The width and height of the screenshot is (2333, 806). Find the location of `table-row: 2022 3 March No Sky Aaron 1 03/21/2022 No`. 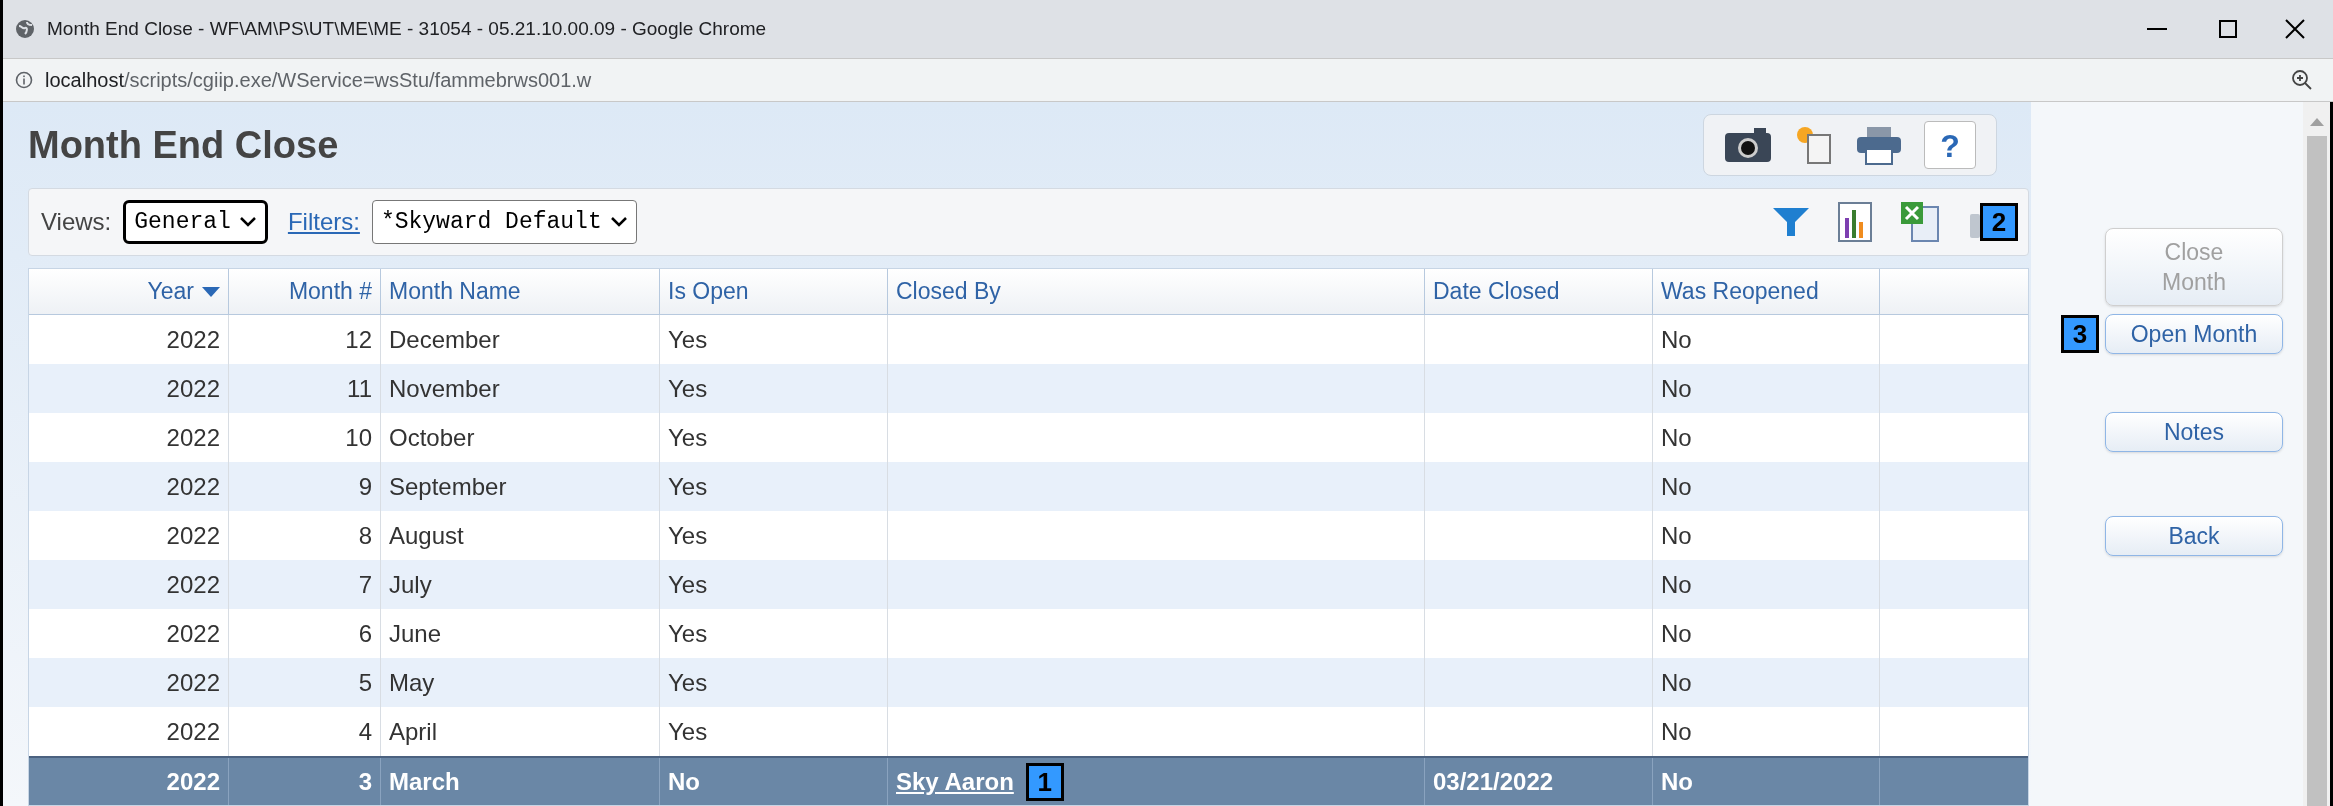

table-row: 2022 3 March No Sky Aaron 1 03/21/2022 No is located at coordinates (1028, 780).